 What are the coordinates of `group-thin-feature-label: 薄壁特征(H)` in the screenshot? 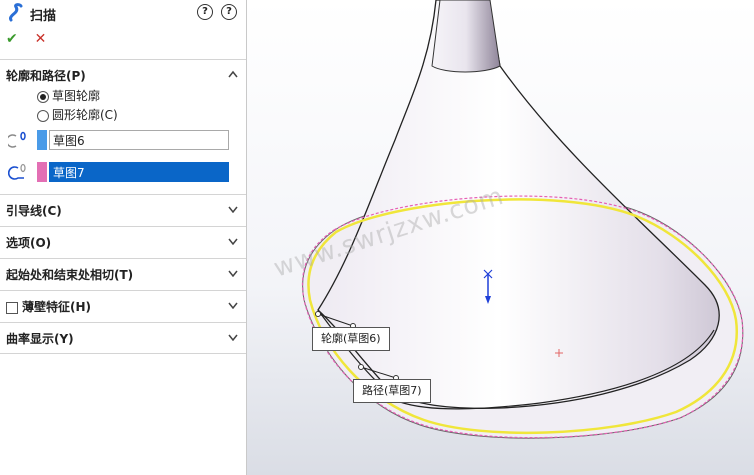 It's located at (48, 306).